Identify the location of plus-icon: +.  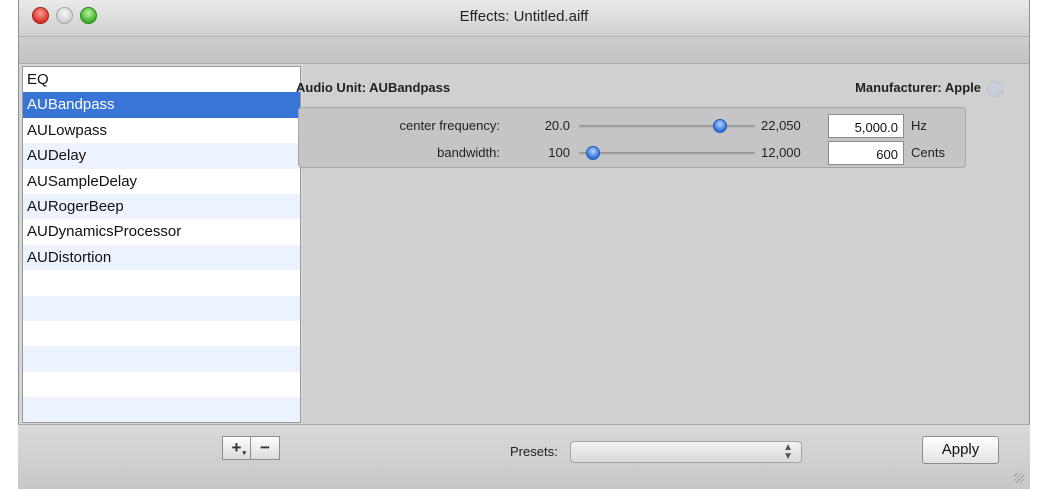
(236, 447).